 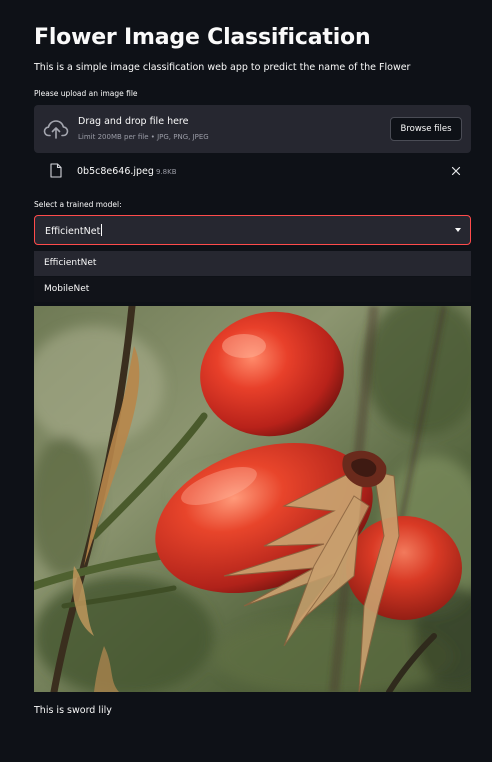 I want to click on prediction-result: This is sword lily, so click(x=73, y=710).